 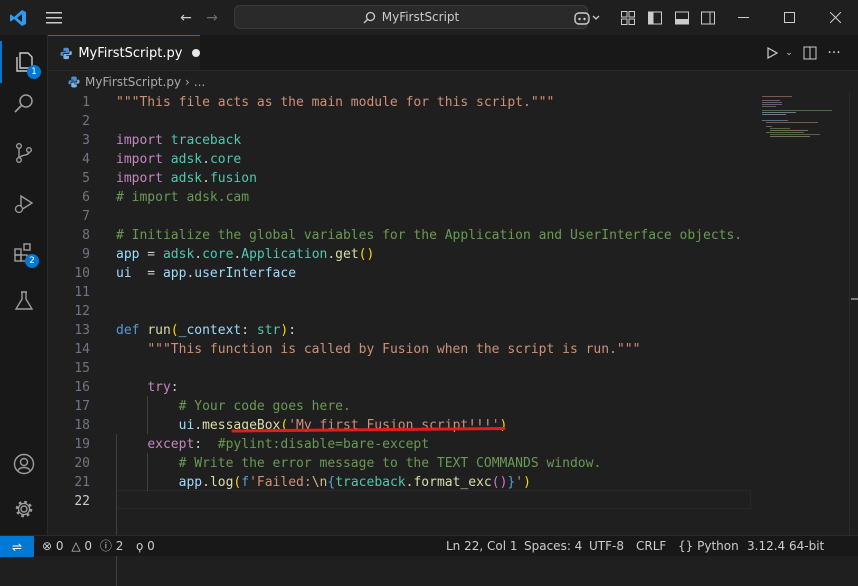 What do you see at coordinates (82, 425) in the screenshot?
I see `line-number: 18` at bounding box center [82, 425].